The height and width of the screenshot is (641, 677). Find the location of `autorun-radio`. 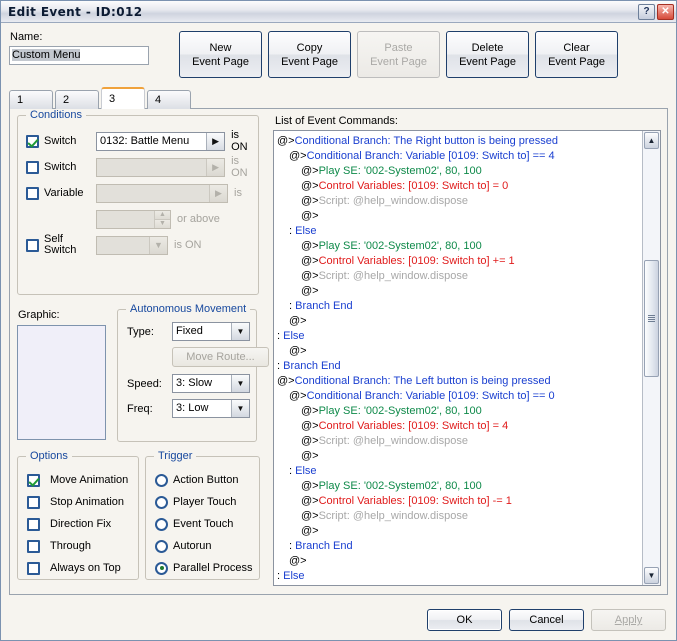

autorun-radio is located at coordinates (161, 546).